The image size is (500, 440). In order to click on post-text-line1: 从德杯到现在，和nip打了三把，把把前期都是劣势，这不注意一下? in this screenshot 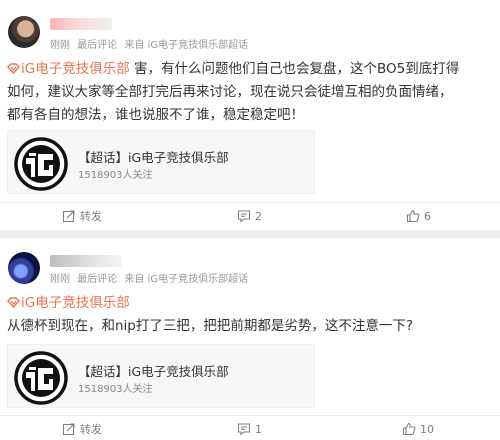, I will do `click(210, 326)`.